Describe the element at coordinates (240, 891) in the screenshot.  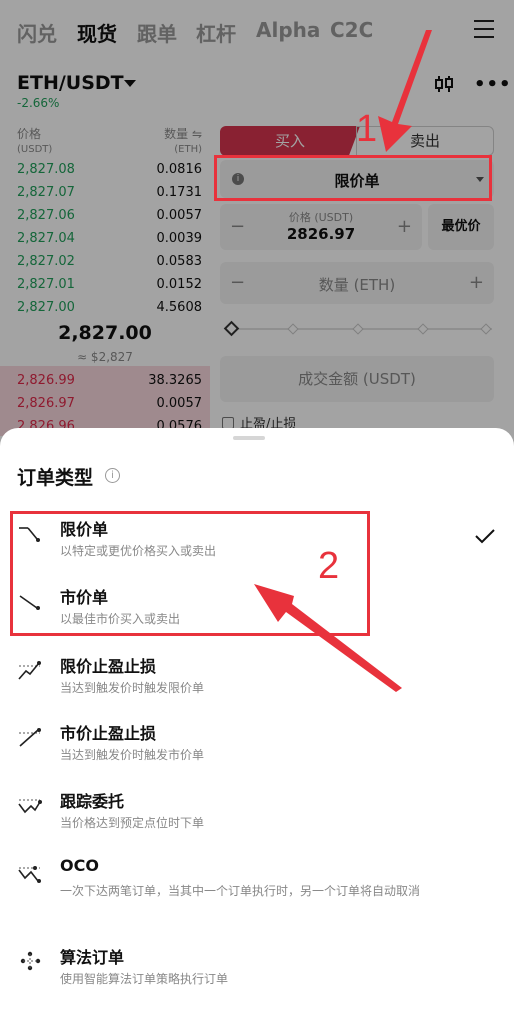
I see `option-desc: 一次下达两笔订单，当其中一个订单执行时，另一个订单将自动取消` at that location.